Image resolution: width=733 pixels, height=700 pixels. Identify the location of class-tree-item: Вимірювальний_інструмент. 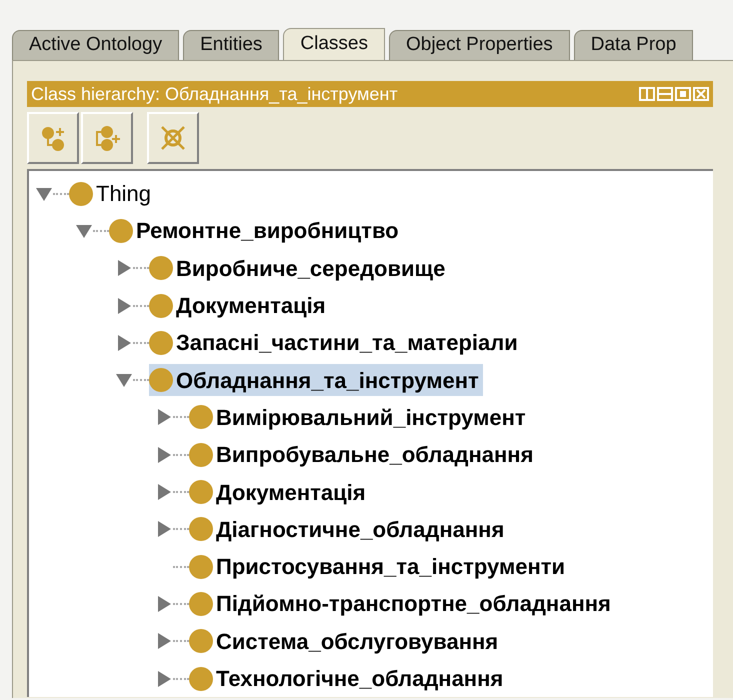
(359, 417).